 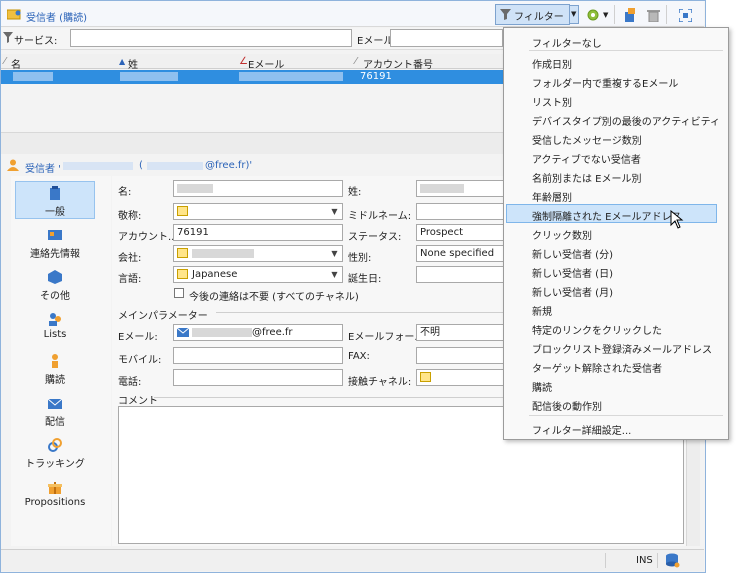 I want to click on service-filter-input, so click(x=211, y=38).